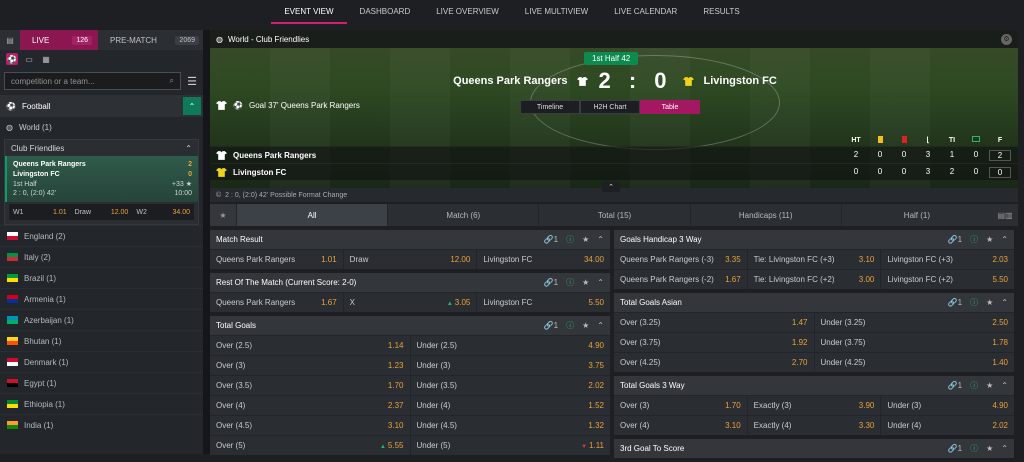 This screenshot has height=462, width=1024. What do you see at coordinates (101, 361) in the screenshot?
I see `country-item: Denmark (1)` at bounding box center [101, 361].